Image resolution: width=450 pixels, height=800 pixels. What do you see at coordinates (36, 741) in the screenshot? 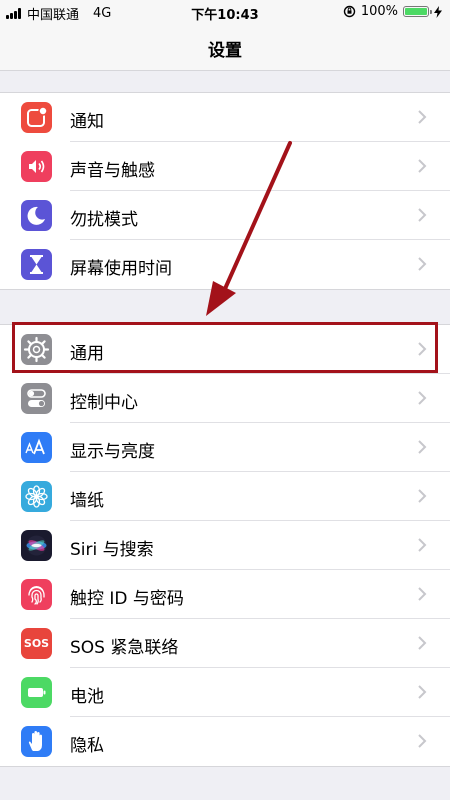
I see `privacy-hand-icon` at bounding box center [36, 741].